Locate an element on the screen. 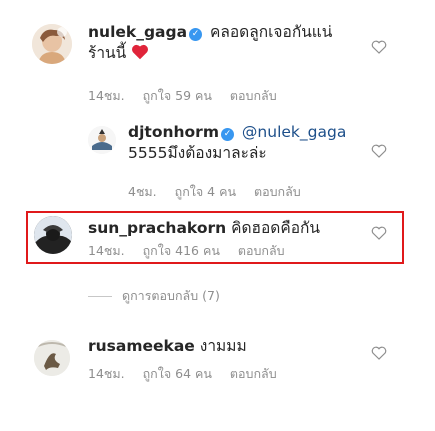 Image resolution: width=435 pixels, height=431 pixels. comment-meta: 4ชม. ถูกใจ 4 คน ตอบกลับ is located at coordinates (221, 192).